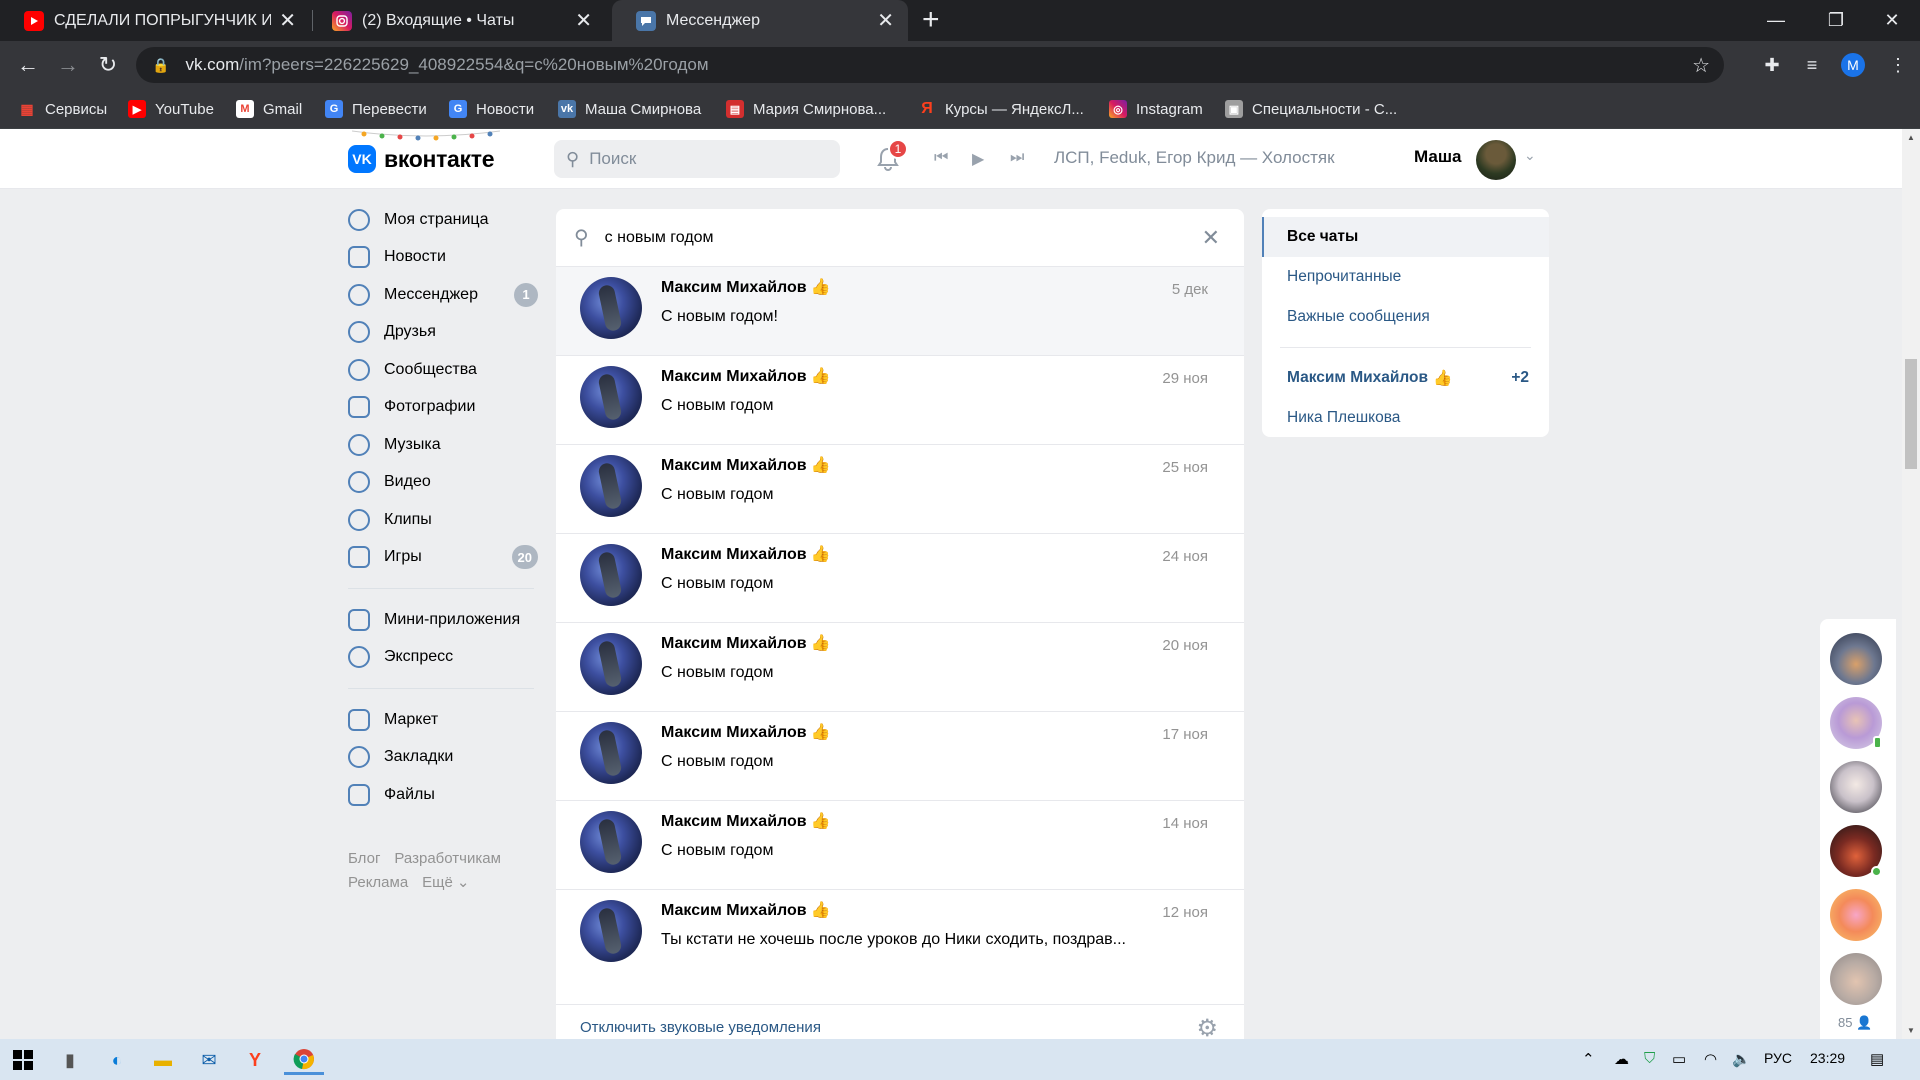 This screenshot has height=1080, width=1920. I want to click on tab-youtube: СДЕЛАЛИ ПОПРЫГУНЧИК ИЗ З ✕, so click(155, 20).